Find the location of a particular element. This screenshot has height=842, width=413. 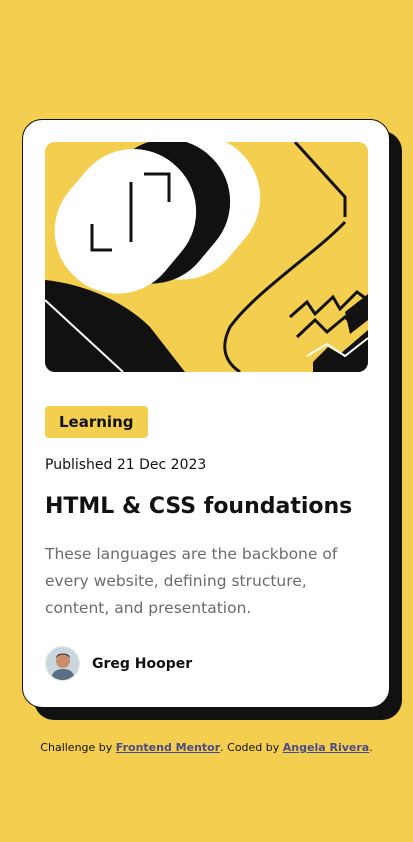

avatar is located at coordinates (62, 663).